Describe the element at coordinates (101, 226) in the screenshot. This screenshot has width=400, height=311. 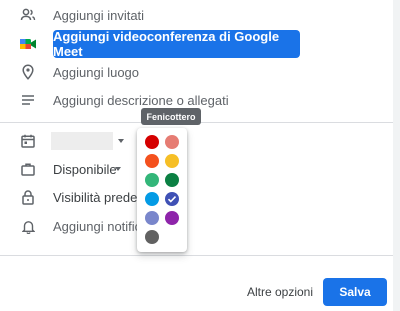
I see `add-notification-label: Aggiungi notifica` at that location.